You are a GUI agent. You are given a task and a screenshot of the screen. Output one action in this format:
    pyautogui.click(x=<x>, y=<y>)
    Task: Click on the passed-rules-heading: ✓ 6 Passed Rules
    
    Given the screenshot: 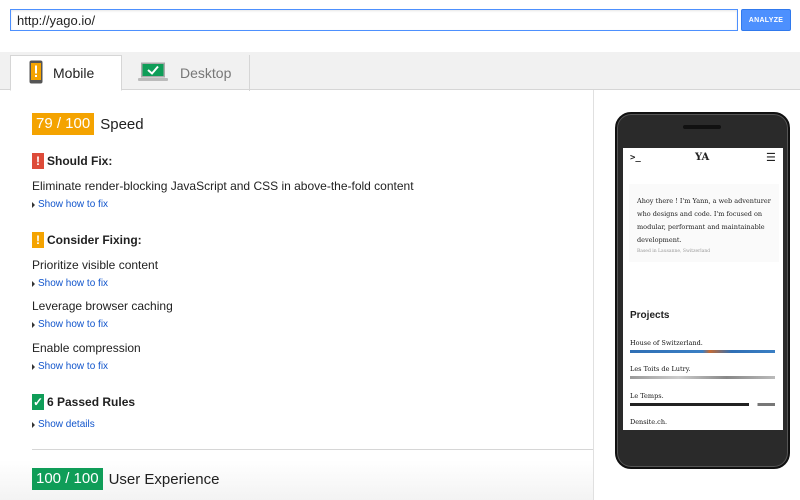 What is the action you would take?
    pyautogui.click(x=83, y=402)
    